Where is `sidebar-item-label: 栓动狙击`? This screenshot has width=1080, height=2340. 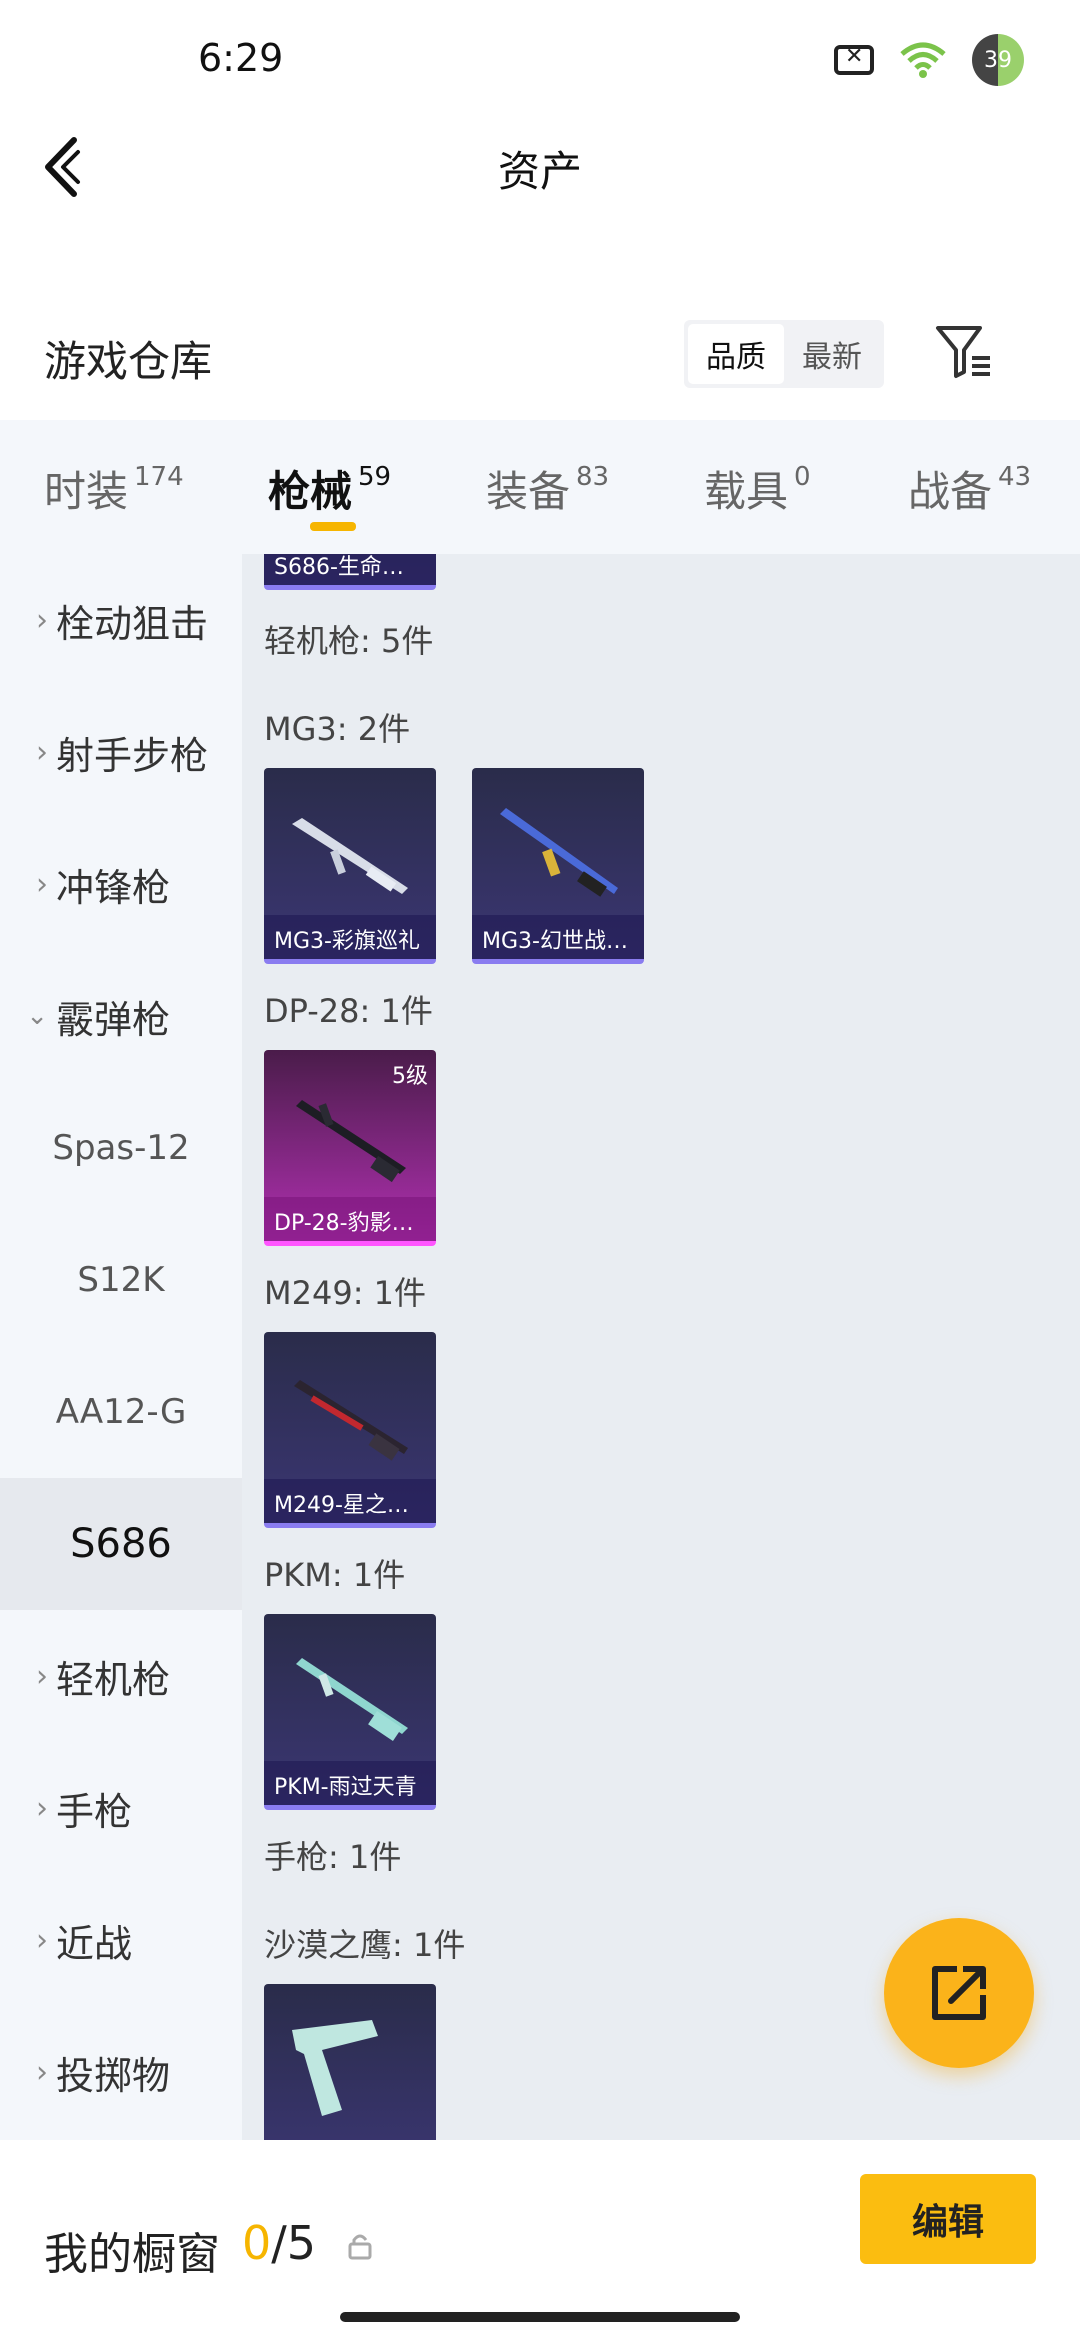
sidebar-item-label: 栓动狙击 is located at coordinates (132, 623).